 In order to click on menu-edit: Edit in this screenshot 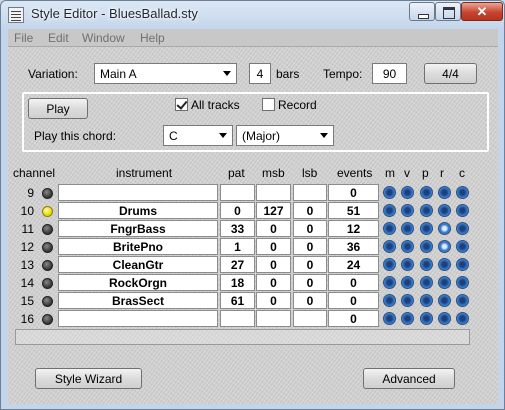, I will do `click(58, 38)`.